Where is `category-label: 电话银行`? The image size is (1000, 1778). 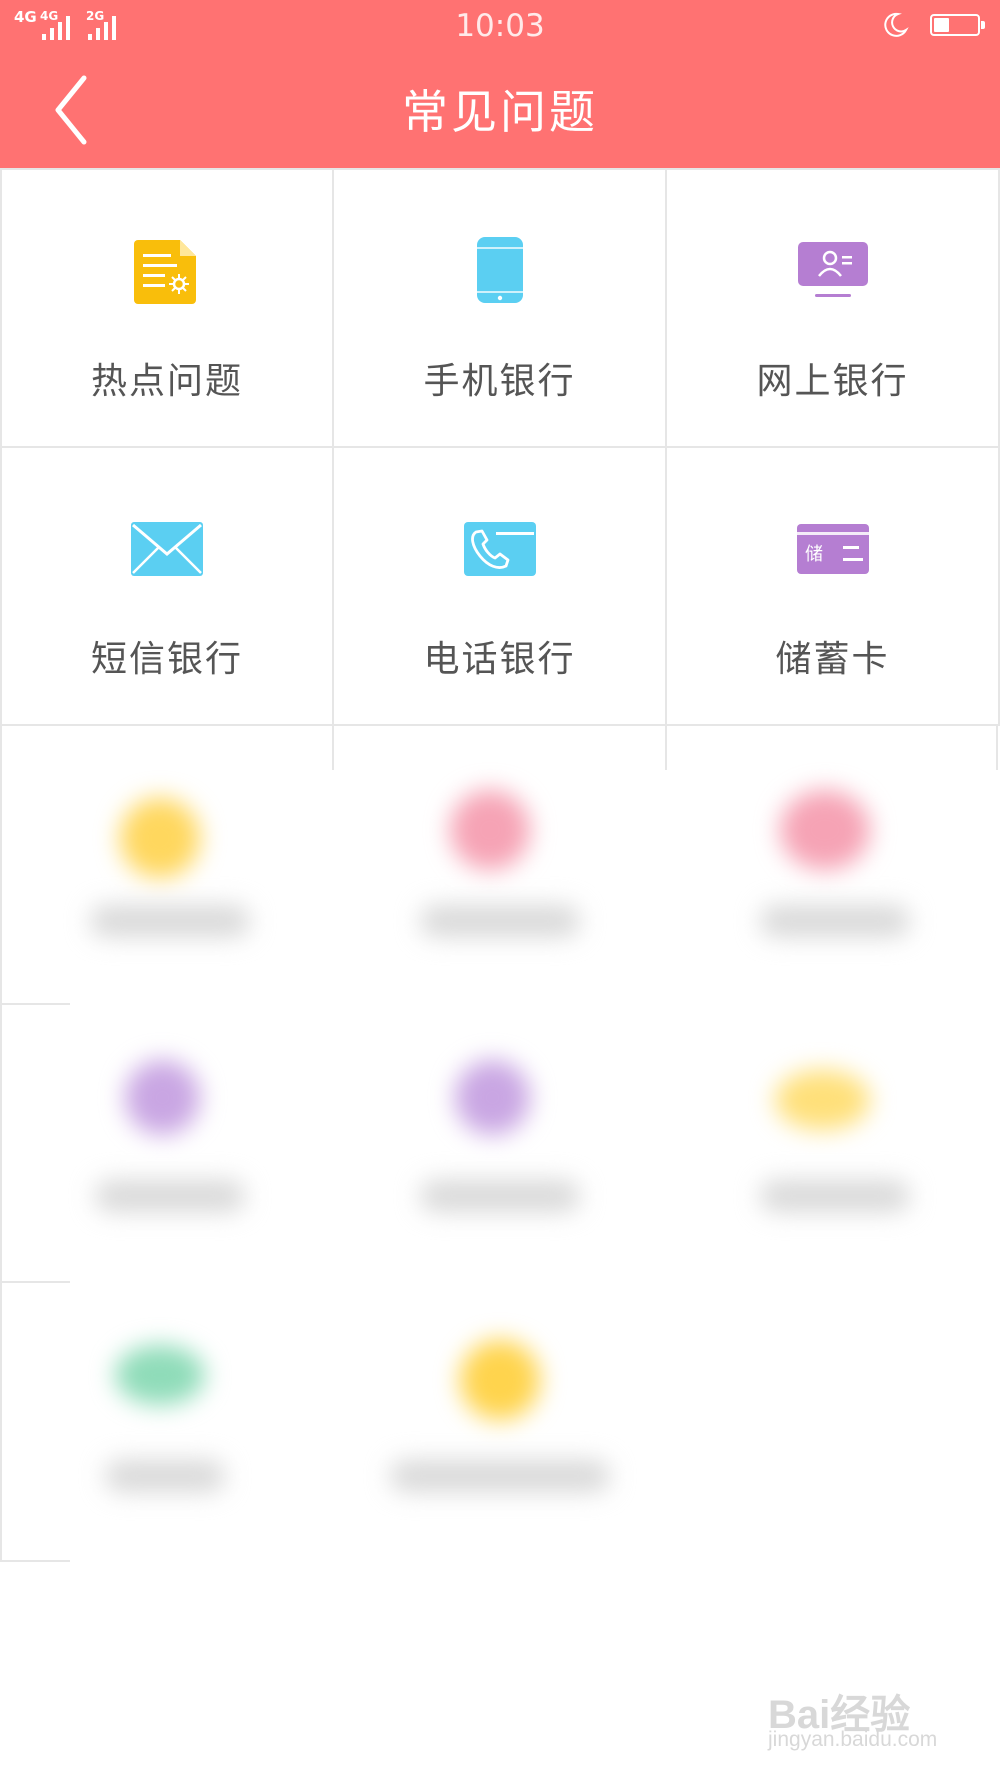 category-label: 电话银行 is located at coordinates (499, 659).